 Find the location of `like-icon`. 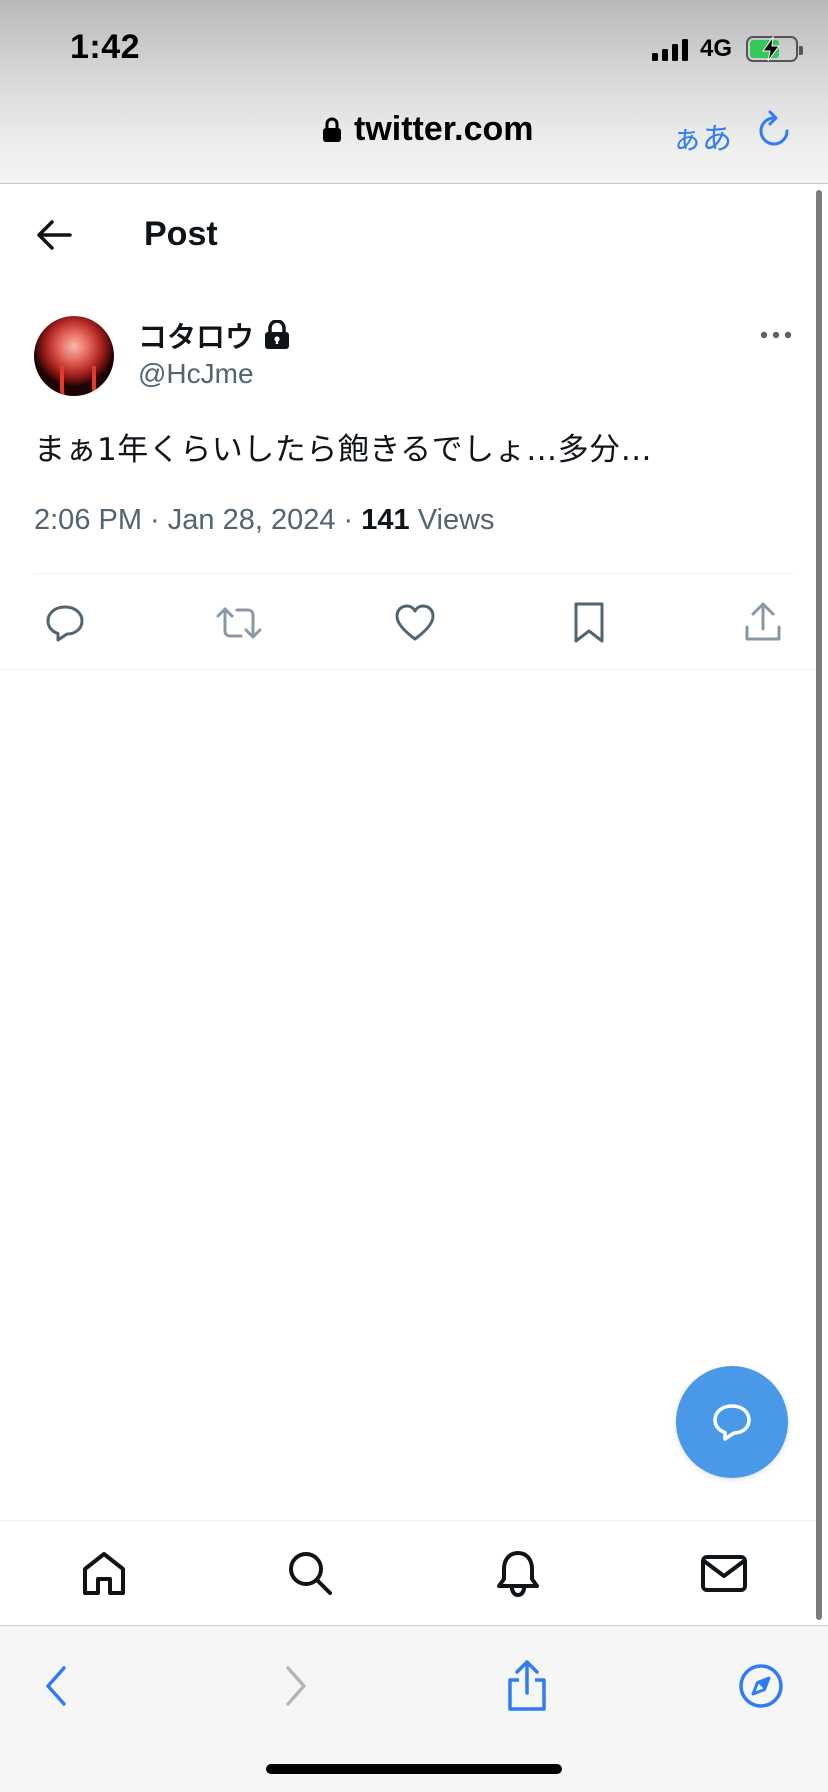

like-icon is located at coordinates (415, 622).